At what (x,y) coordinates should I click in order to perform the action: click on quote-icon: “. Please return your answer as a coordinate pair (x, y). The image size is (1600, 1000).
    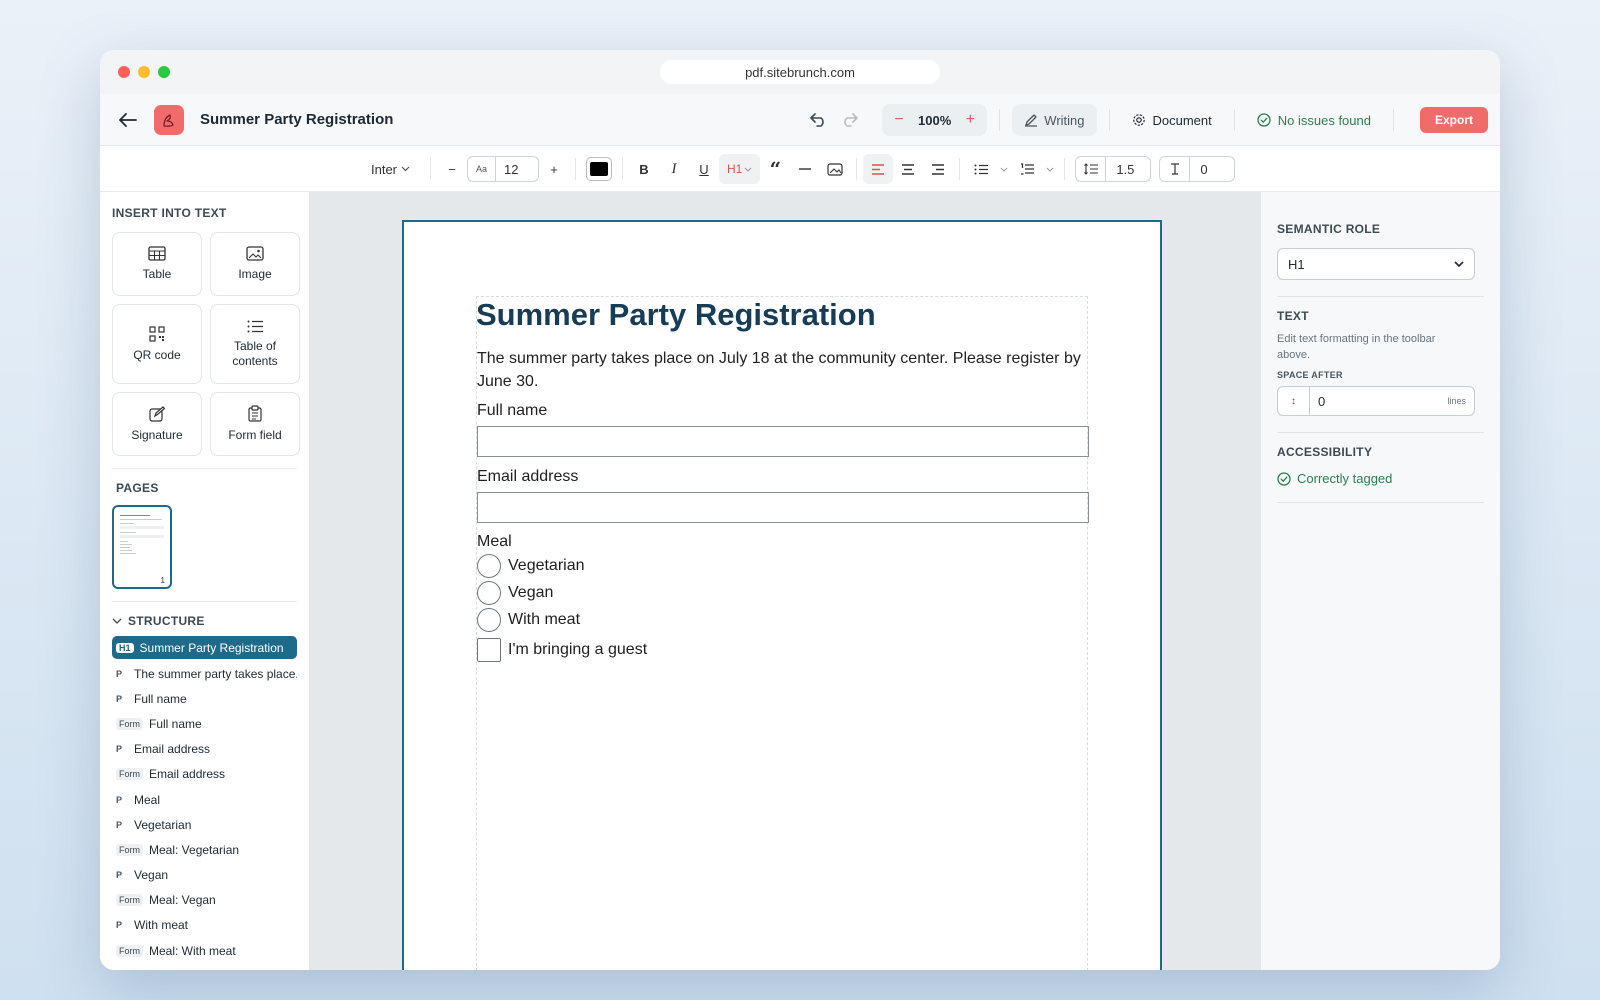
    Looking at the image, I should click on (775, 169).